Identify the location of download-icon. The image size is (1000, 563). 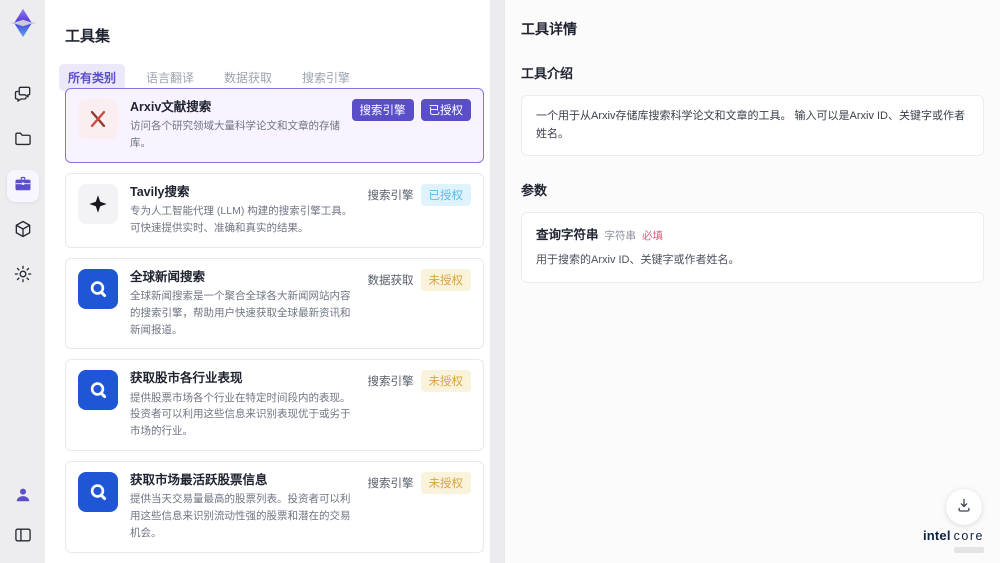
(964, 507).